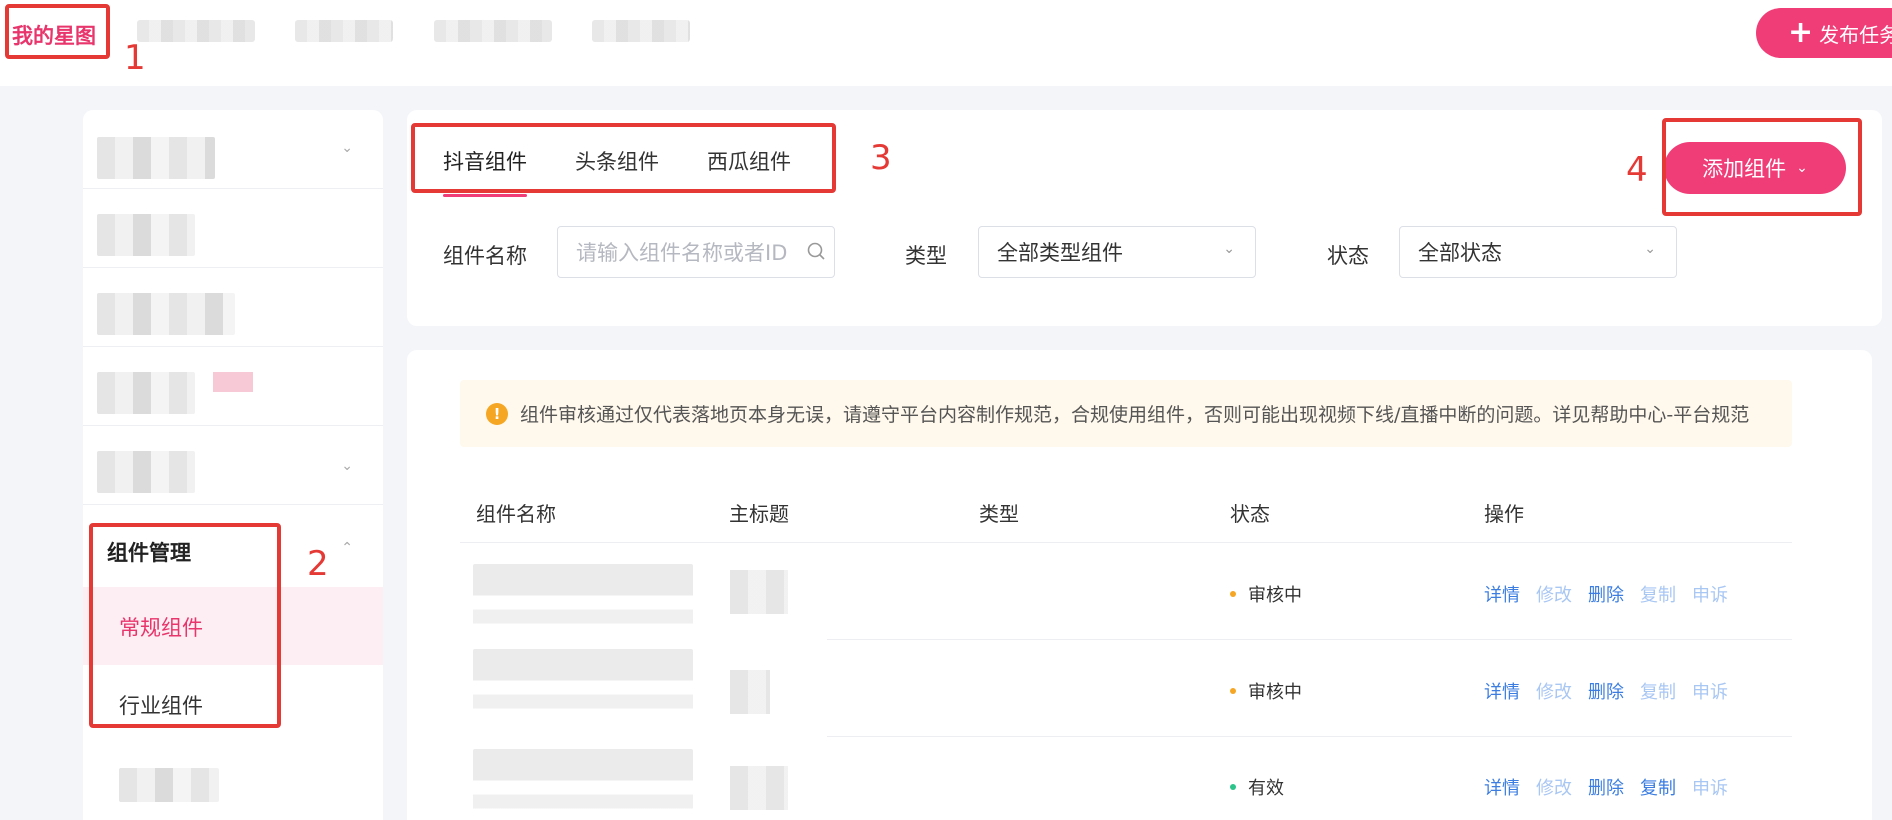  What do you see at coordinates (135, 58) in the screenshot?
I see `annotation-number-1: 1` at bounding box center [135, 58].